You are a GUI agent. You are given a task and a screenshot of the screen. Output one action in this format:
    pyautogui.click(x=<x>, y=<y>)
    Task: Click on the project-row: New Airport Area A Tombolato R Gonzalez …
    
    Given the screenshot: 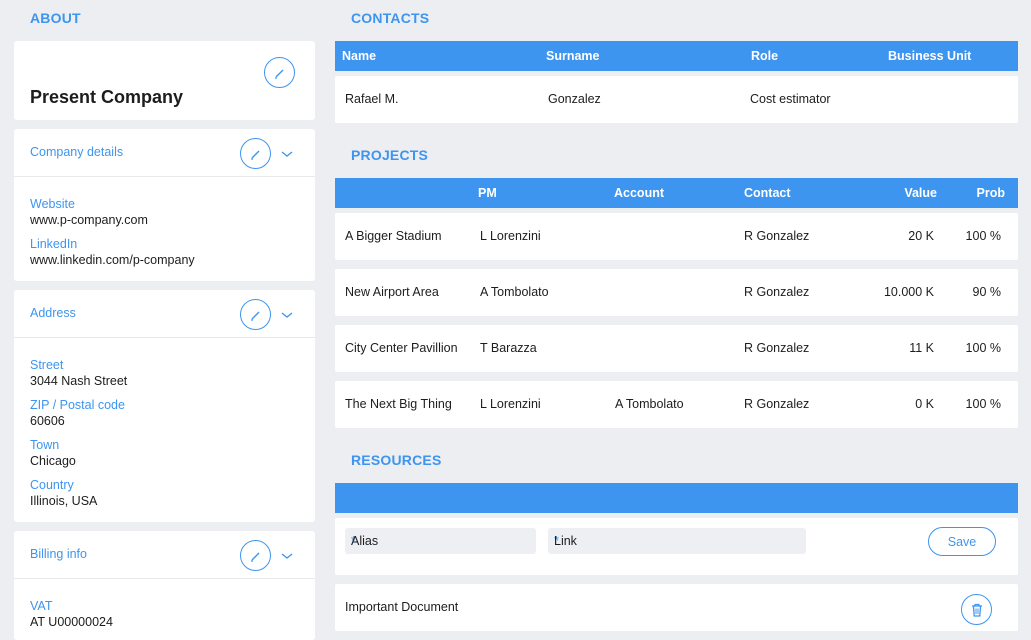 What is the action you would take?
    pyautogui.click(x=676, y=292)
    